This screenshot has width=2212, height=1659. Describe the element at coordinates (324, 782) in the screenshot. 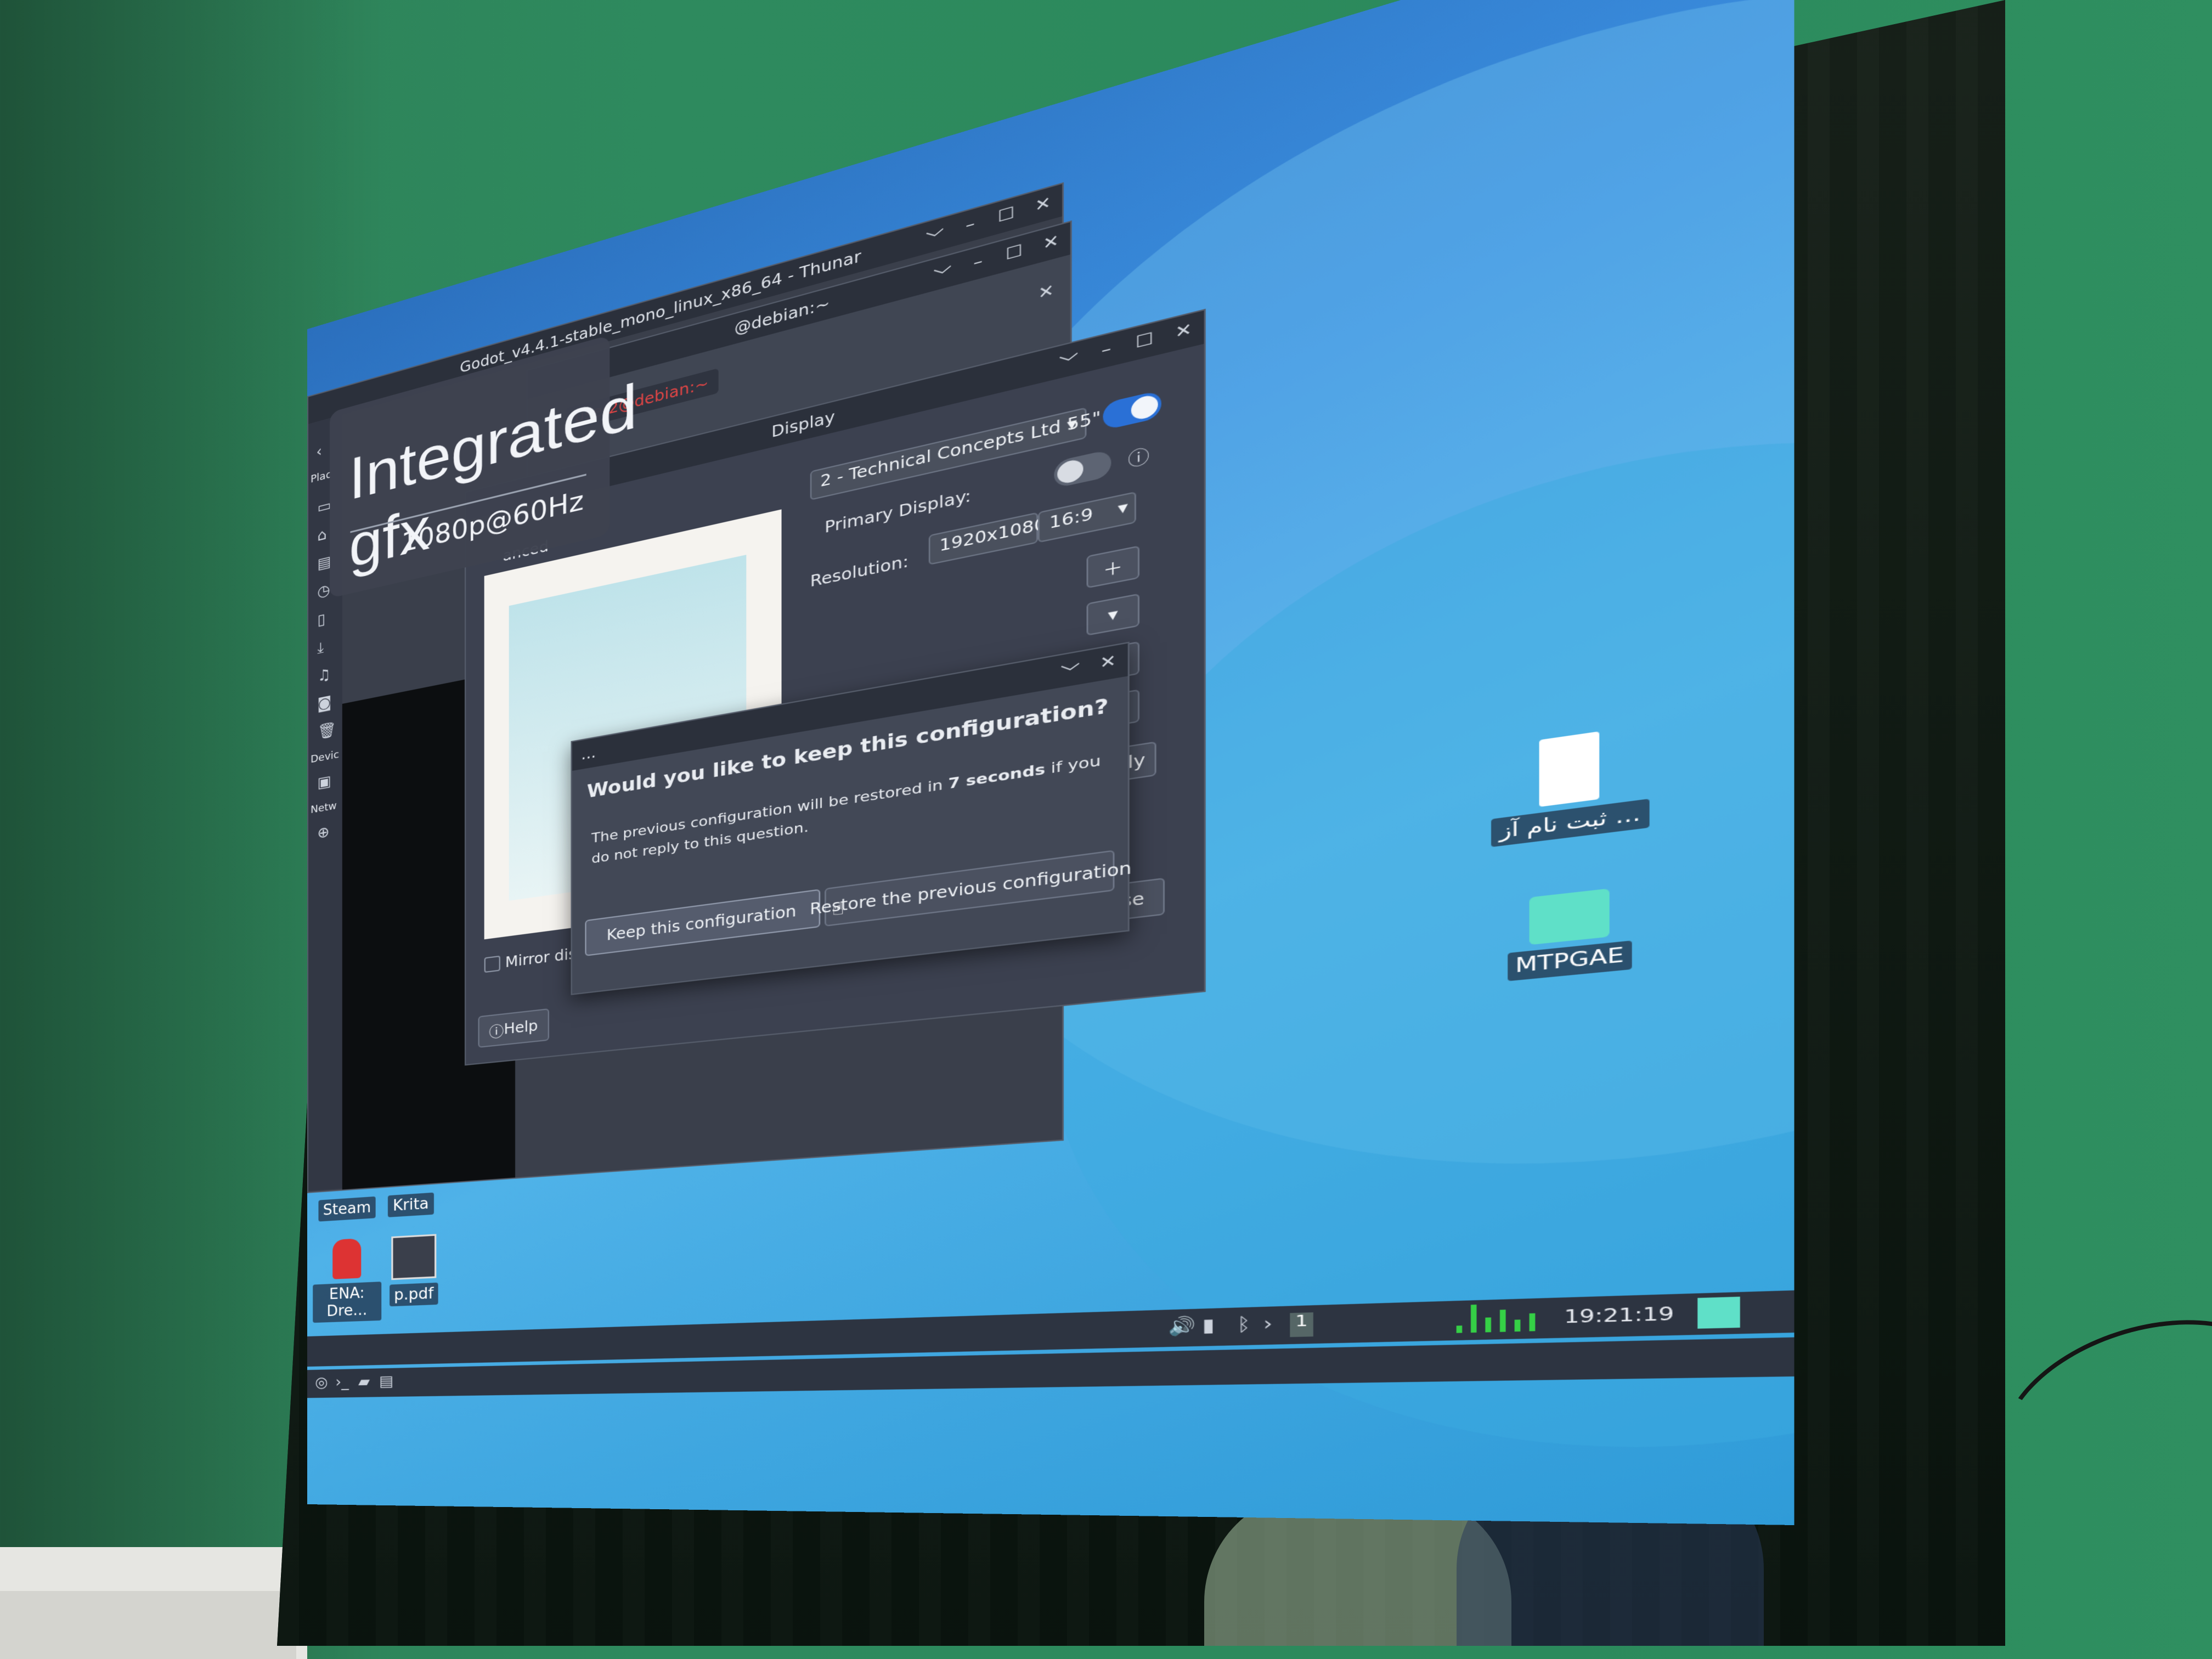

I see `drive-icon: ▣` at that location.